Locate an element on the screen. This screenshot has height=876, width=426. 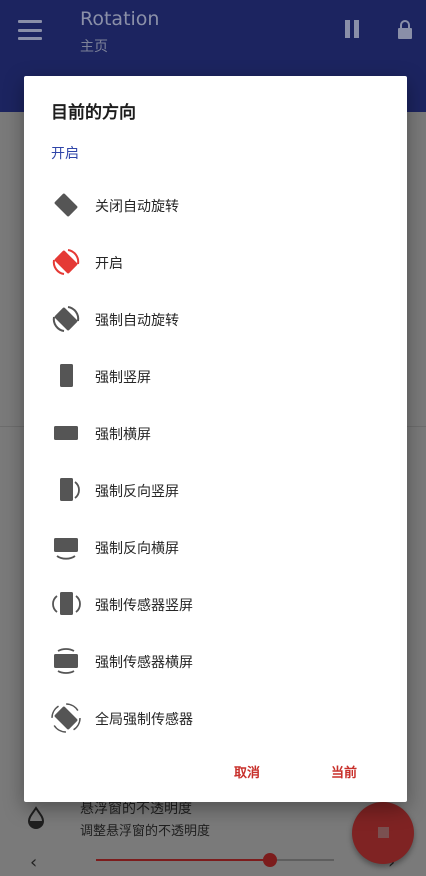
dialog-actions: 取消 当前 is located at coordinates (215, 772).